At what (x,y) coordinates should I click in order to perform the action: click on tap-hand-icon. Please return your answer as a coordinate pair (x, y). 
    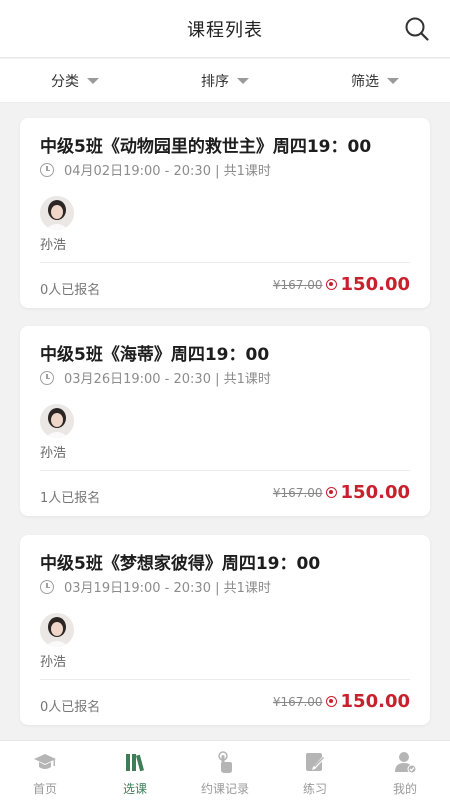
    Looking at the image, I should click on (225, 762).